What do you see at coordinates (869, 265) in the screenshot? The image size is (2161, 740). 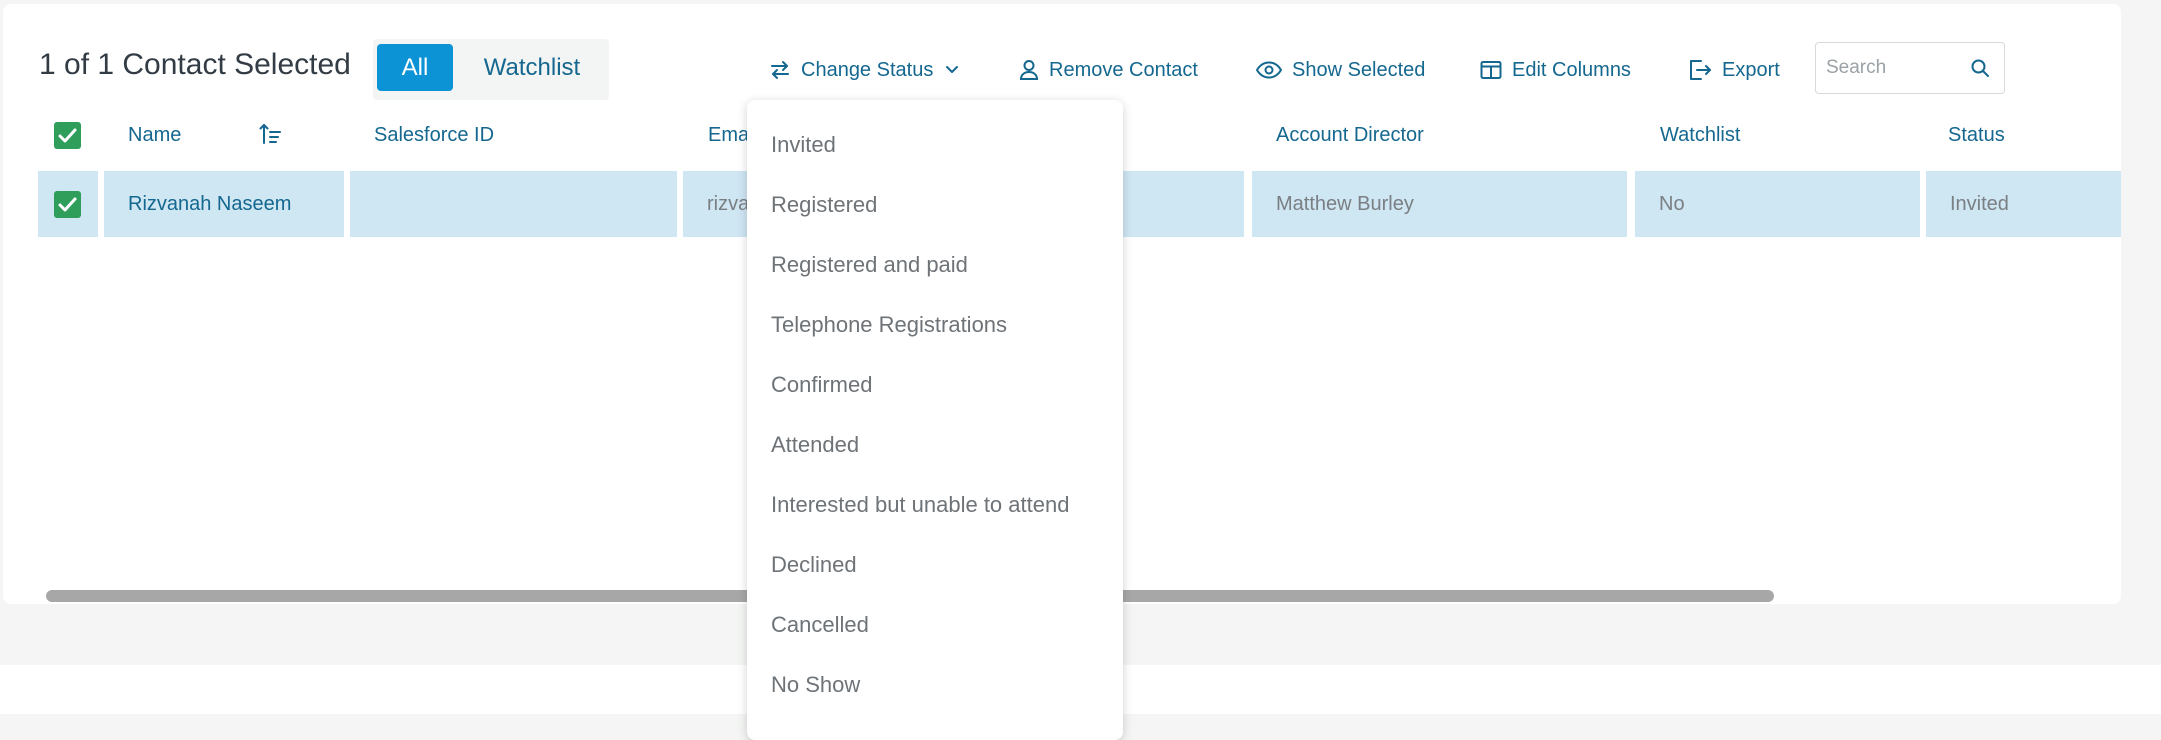 I see `menu-item-registered-and-paid: Registered and paid` at bounding box center [869, 265].